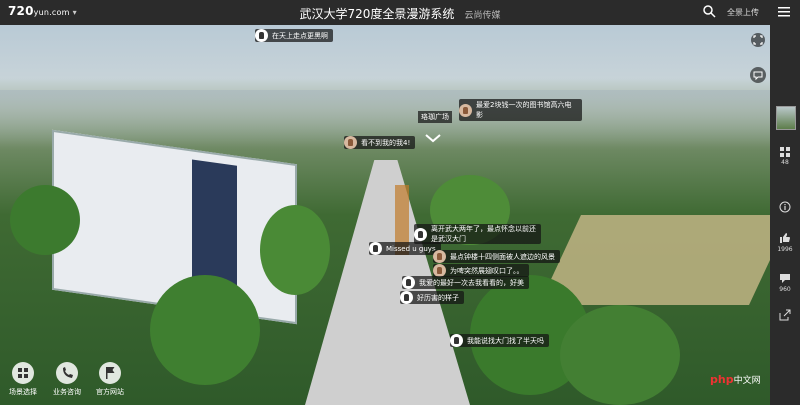  What do you see at coordinates (709, 11) in the screenshot?
I see `search-icon` at bounding box center [709, 11].